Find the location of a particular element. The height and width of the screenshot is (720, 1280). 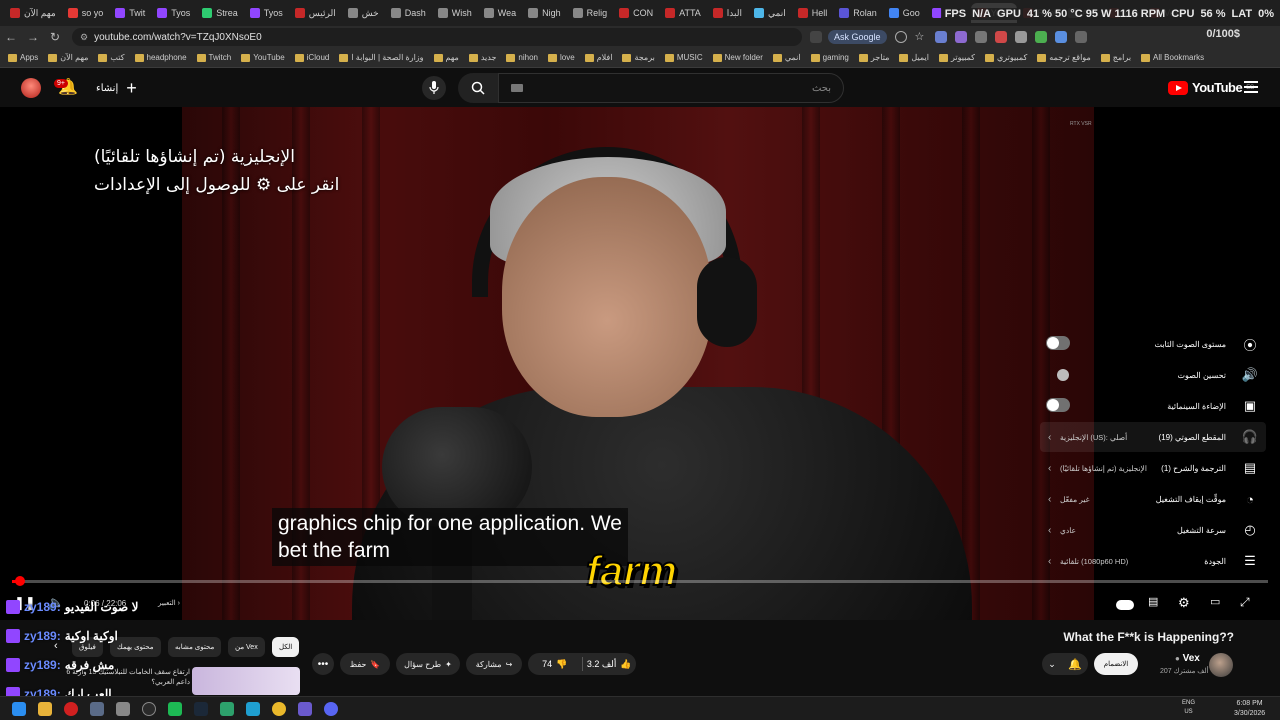

save-button: حفظ 🔖 is located at coordinates (365, 664).